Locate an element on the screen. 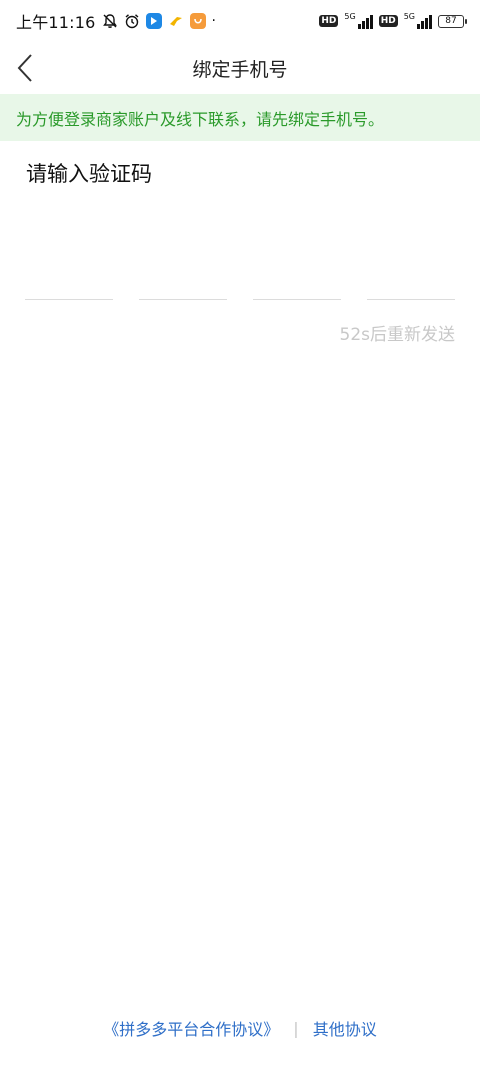 The height and width of the screenshot is (1067, 480). alarm-icon is located at coordinates (132, 21).